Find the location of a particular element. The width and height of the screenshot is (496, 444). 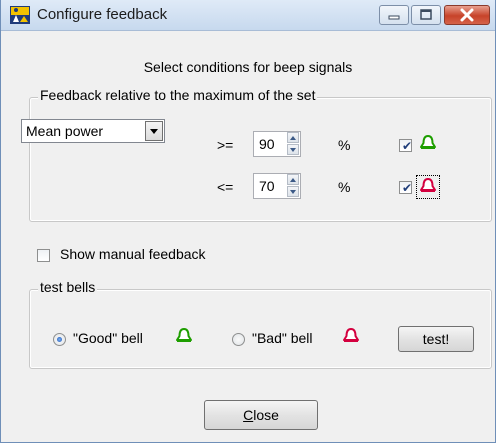

upper-spin-buttons is located at coordinates (293, 144).